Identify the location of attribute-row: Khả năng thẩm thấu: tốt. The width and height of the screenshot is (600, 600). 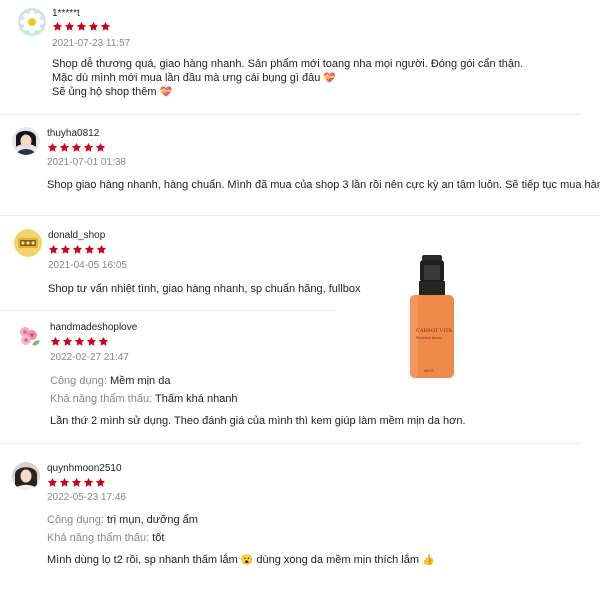
(105, 538).